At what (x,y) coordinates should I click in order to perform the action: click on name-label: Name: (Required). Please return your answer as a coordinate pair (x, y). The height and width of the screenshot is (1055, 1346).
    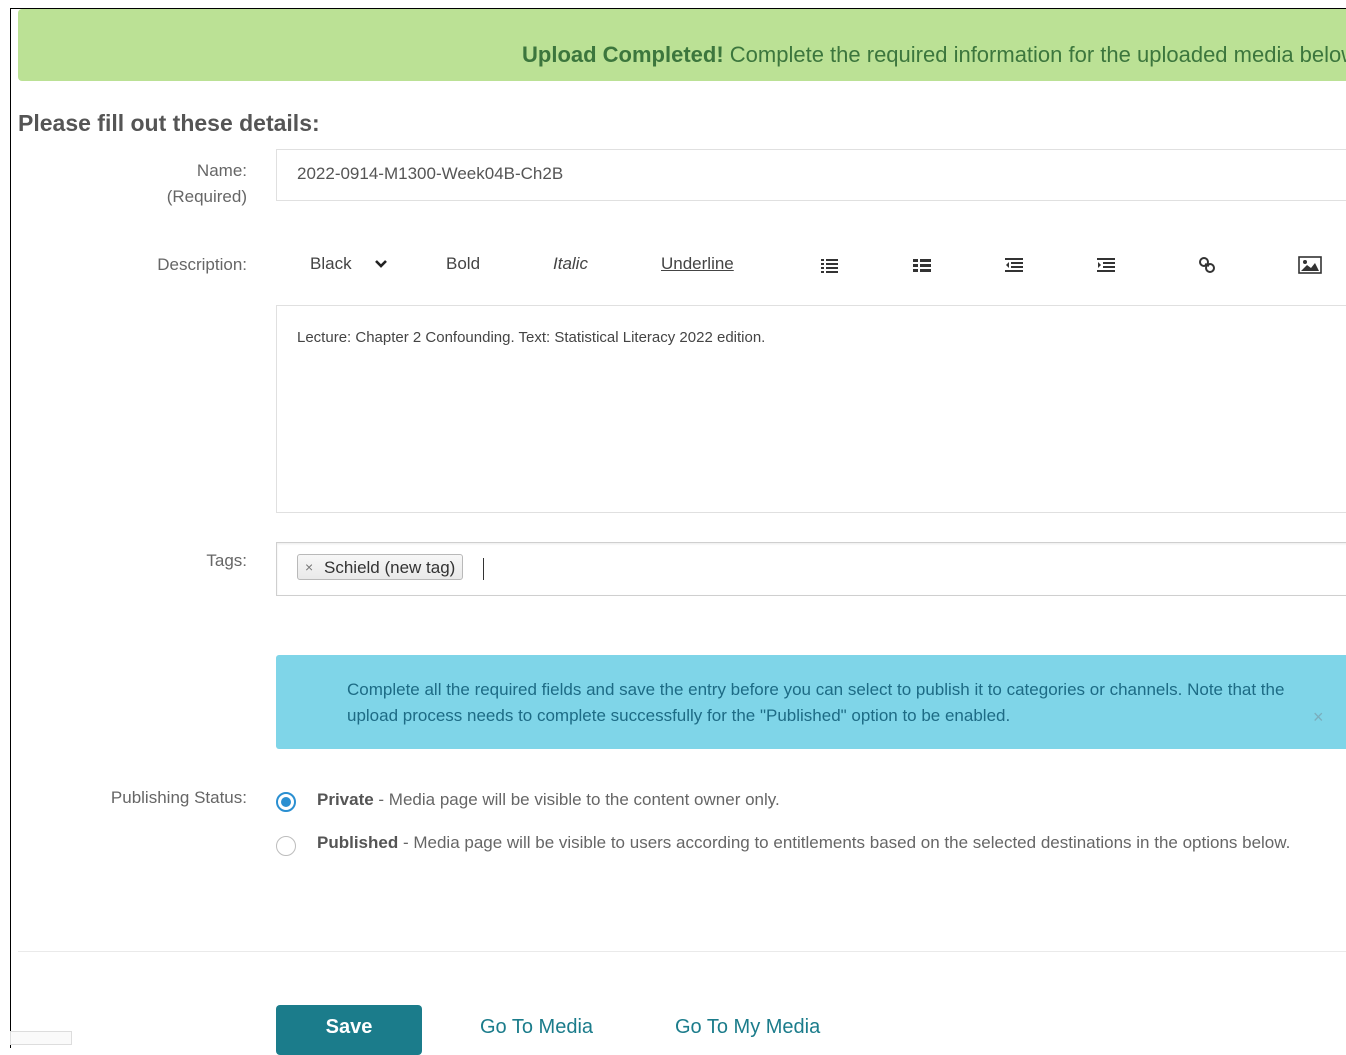
    Looking at the image, I should click on (207, 184).